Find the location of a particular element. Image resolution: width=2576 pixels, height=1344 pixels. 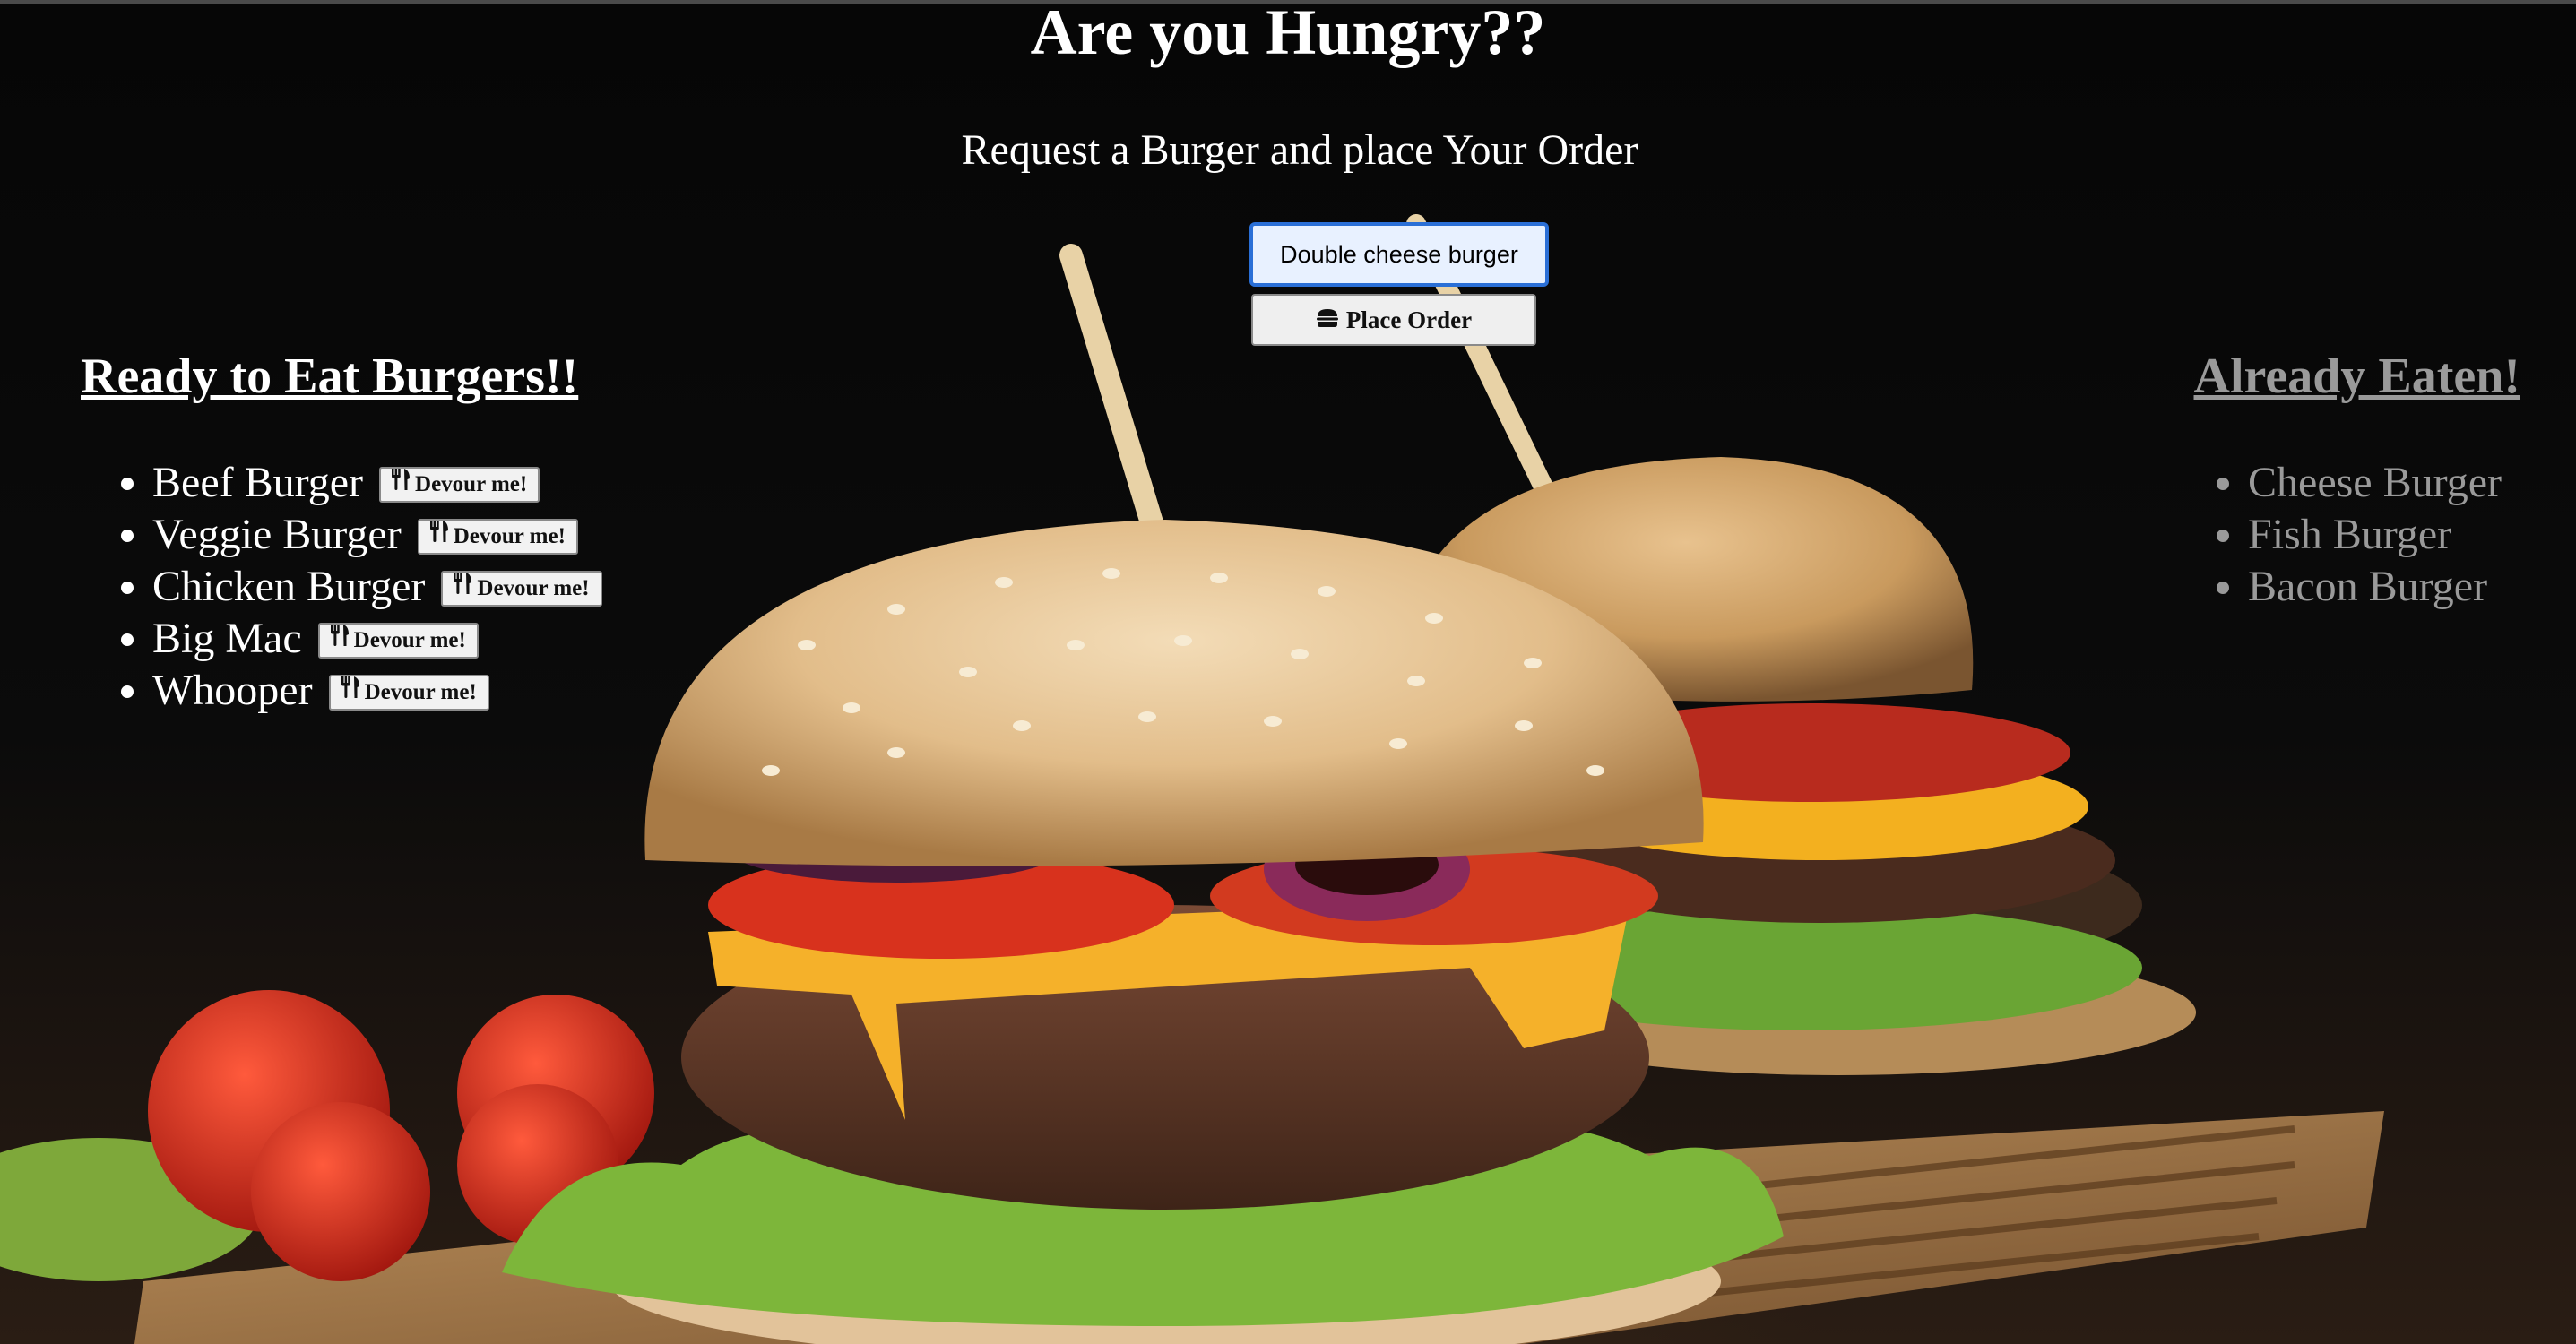

eaten-burger-list: Cheese Burger Fish Burger Bacon Burger is located at coordinates (2339, 535).